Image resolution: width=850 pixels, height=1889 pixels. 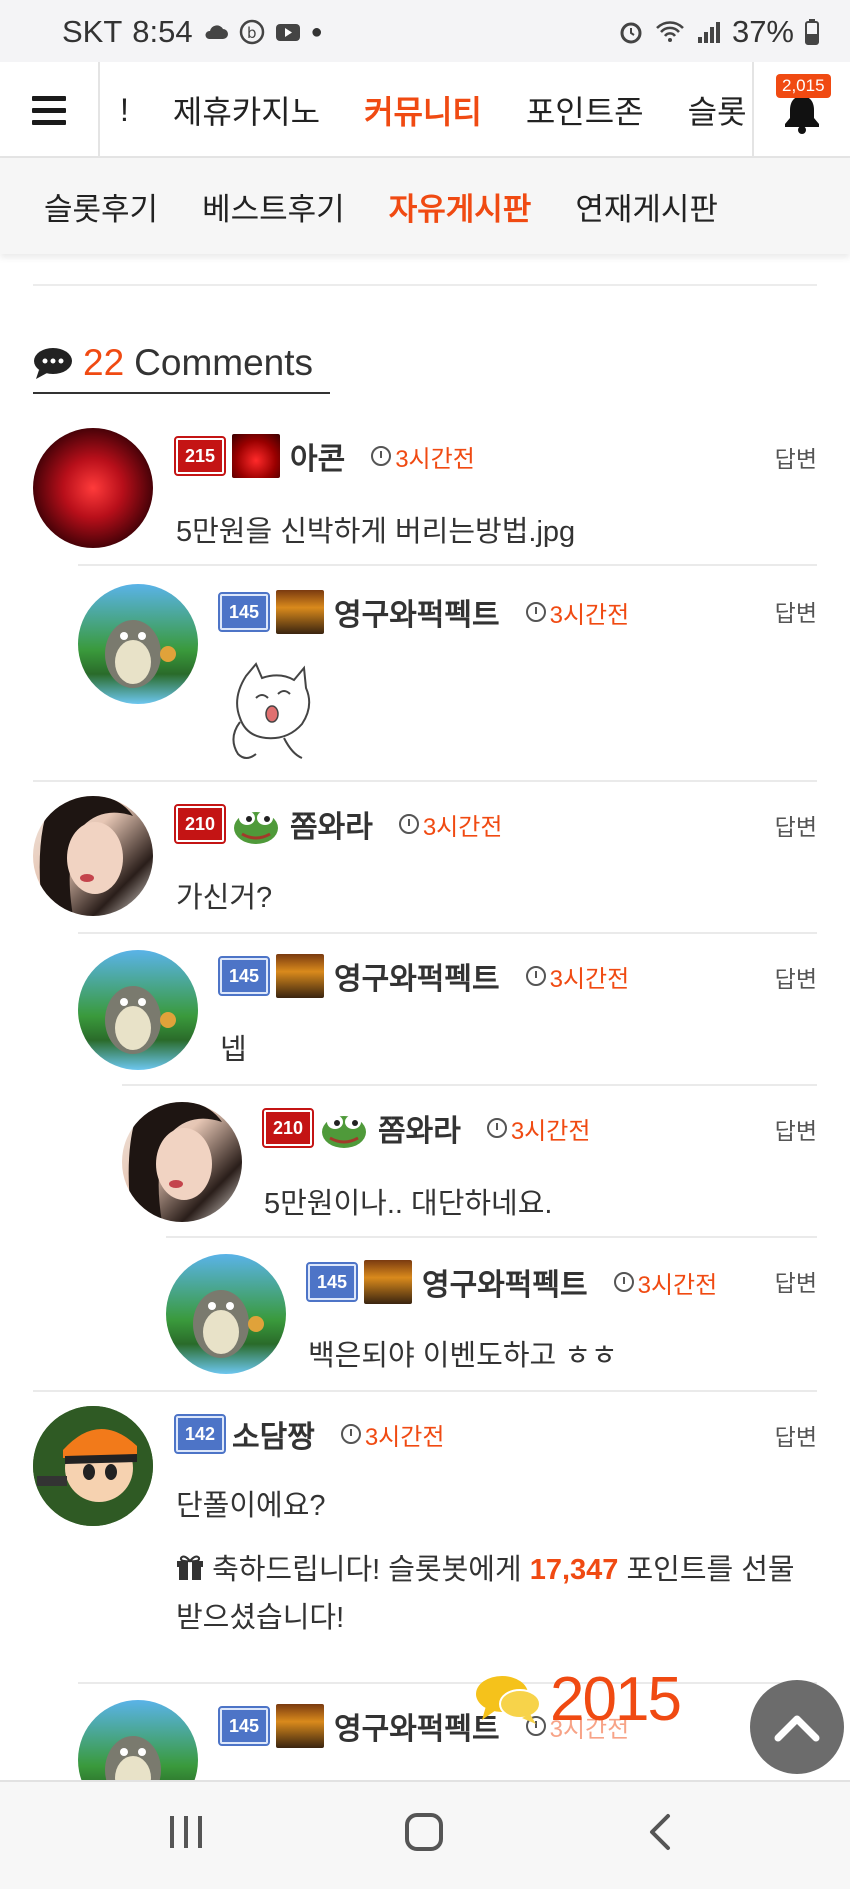 I want to click on menu-button, so click(x=50, y=110).